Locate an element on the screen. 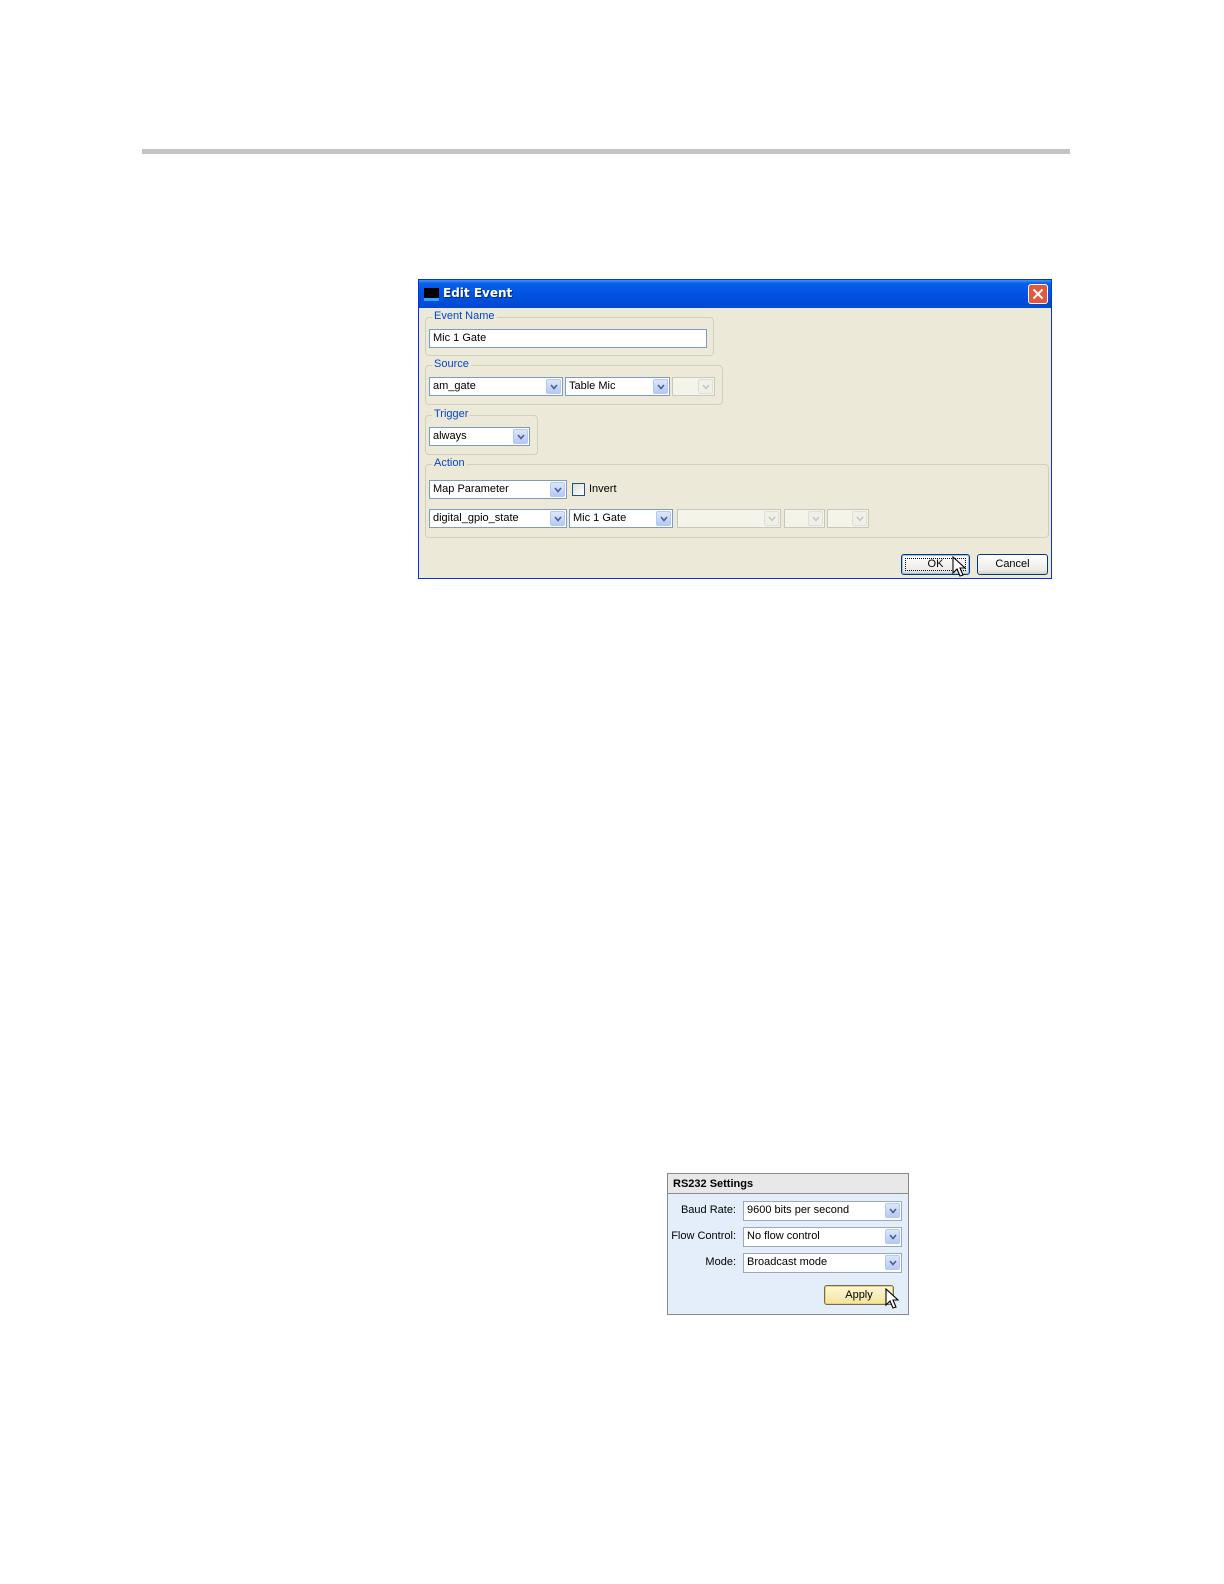 This screenshot has width=1224, height=1584. trigger-select: always is located at coordinates (479, 436).